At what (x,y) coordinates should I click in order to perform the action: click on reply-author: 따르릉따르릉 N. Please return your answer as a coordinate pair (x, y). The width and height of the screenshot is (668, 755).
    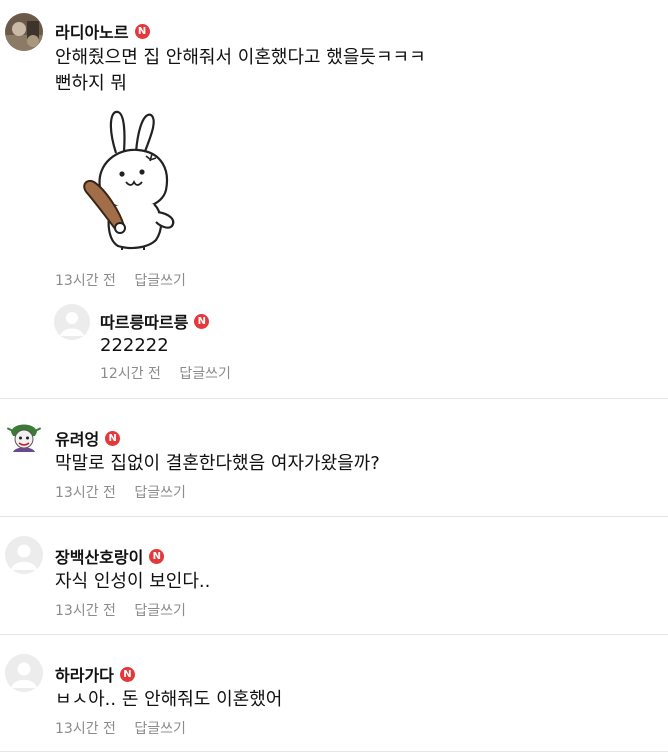
    Looking at the image, I should click on (155, 321).